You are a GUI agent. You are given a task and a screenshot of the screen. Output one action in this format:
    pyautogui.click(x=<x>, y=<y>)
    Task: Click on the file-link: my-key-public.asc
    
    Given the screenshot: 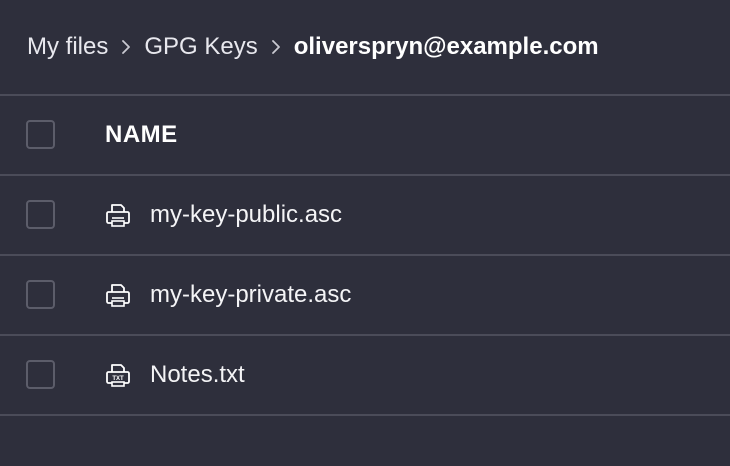 What is the action you would take?
    pyautogui.click(x=223, y=215)
    